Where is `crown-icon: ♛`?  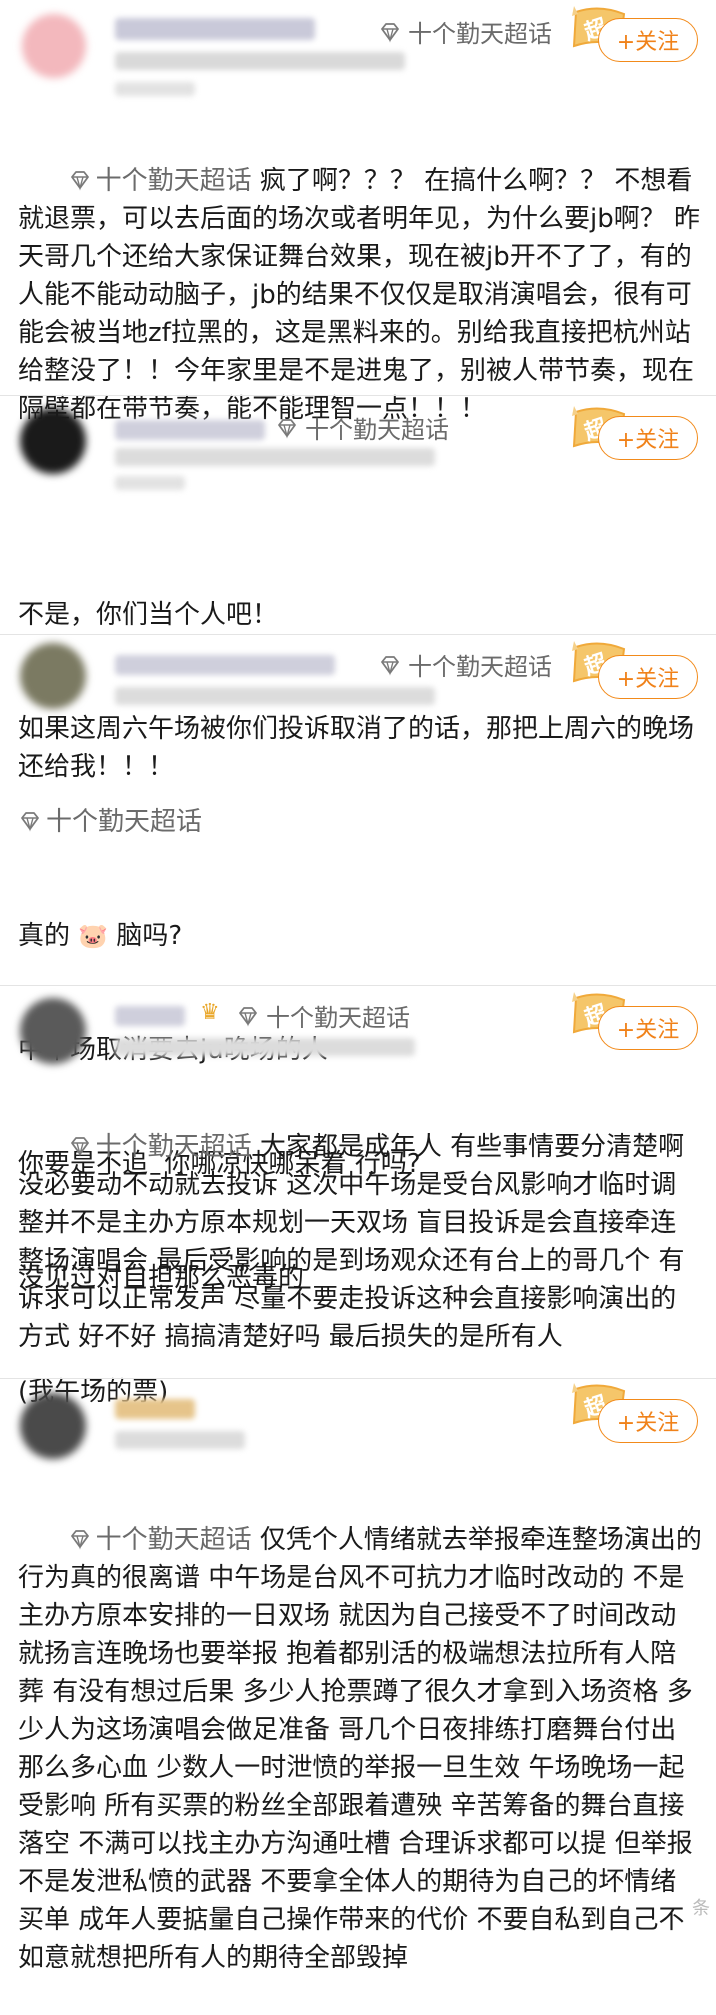
crown-icon: ♛ is located at coordinates (210, 1012).